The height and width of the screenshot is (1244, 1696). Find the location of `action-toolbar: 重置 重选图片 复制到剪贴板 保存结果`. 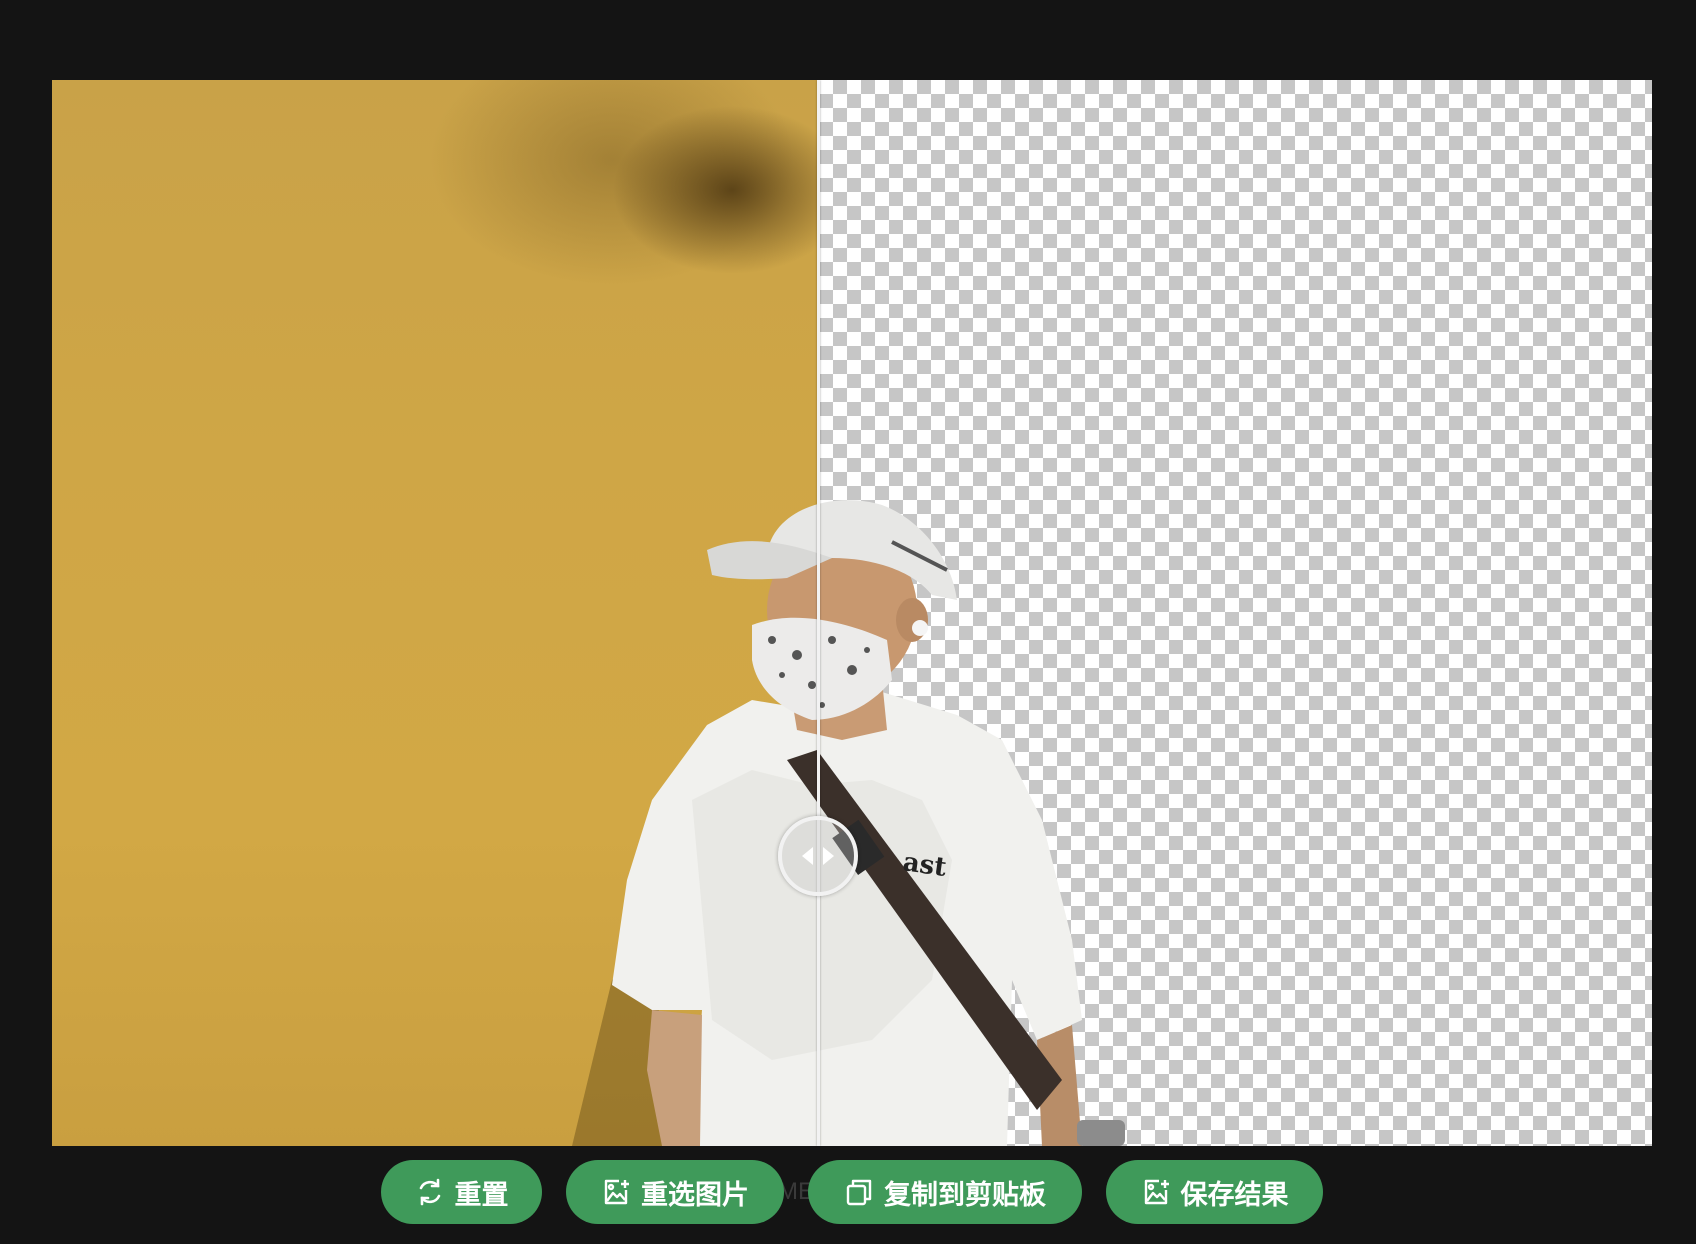

action-toolbar: 重置 重选图片 复制到剪贴板 保存结果 is located at coordinates (848, 1192).